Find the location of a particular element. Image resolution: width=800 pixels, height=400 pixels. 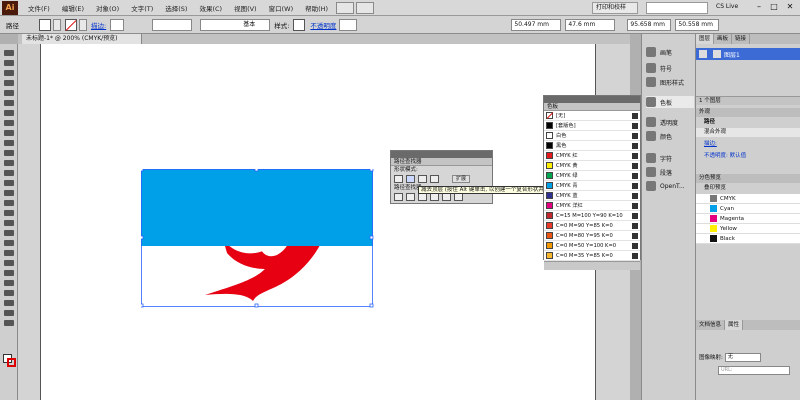

unite-icon is located at coordinates (398, 179).